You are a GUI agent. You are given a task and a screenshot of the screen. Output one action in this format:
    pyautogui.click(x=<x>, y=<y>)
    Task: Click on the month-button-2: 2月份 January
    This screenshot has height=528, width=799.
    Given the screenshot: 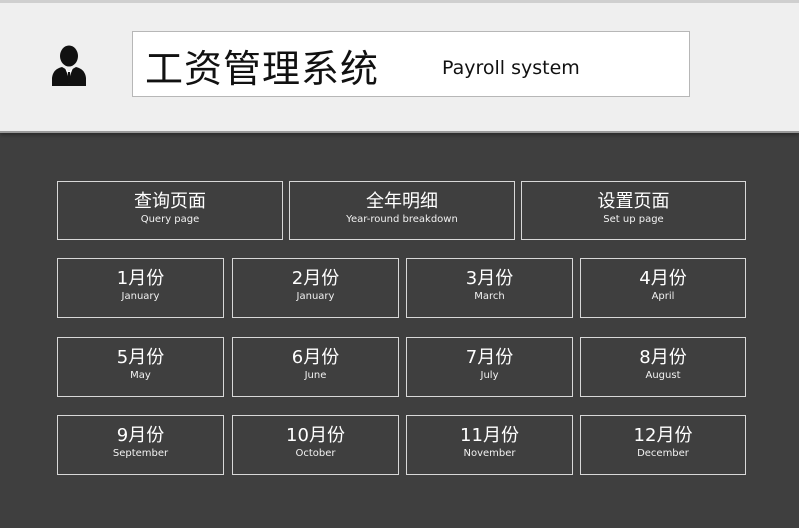 What is the action you would take?
    pyautogui.click(x=315, y=288)
    